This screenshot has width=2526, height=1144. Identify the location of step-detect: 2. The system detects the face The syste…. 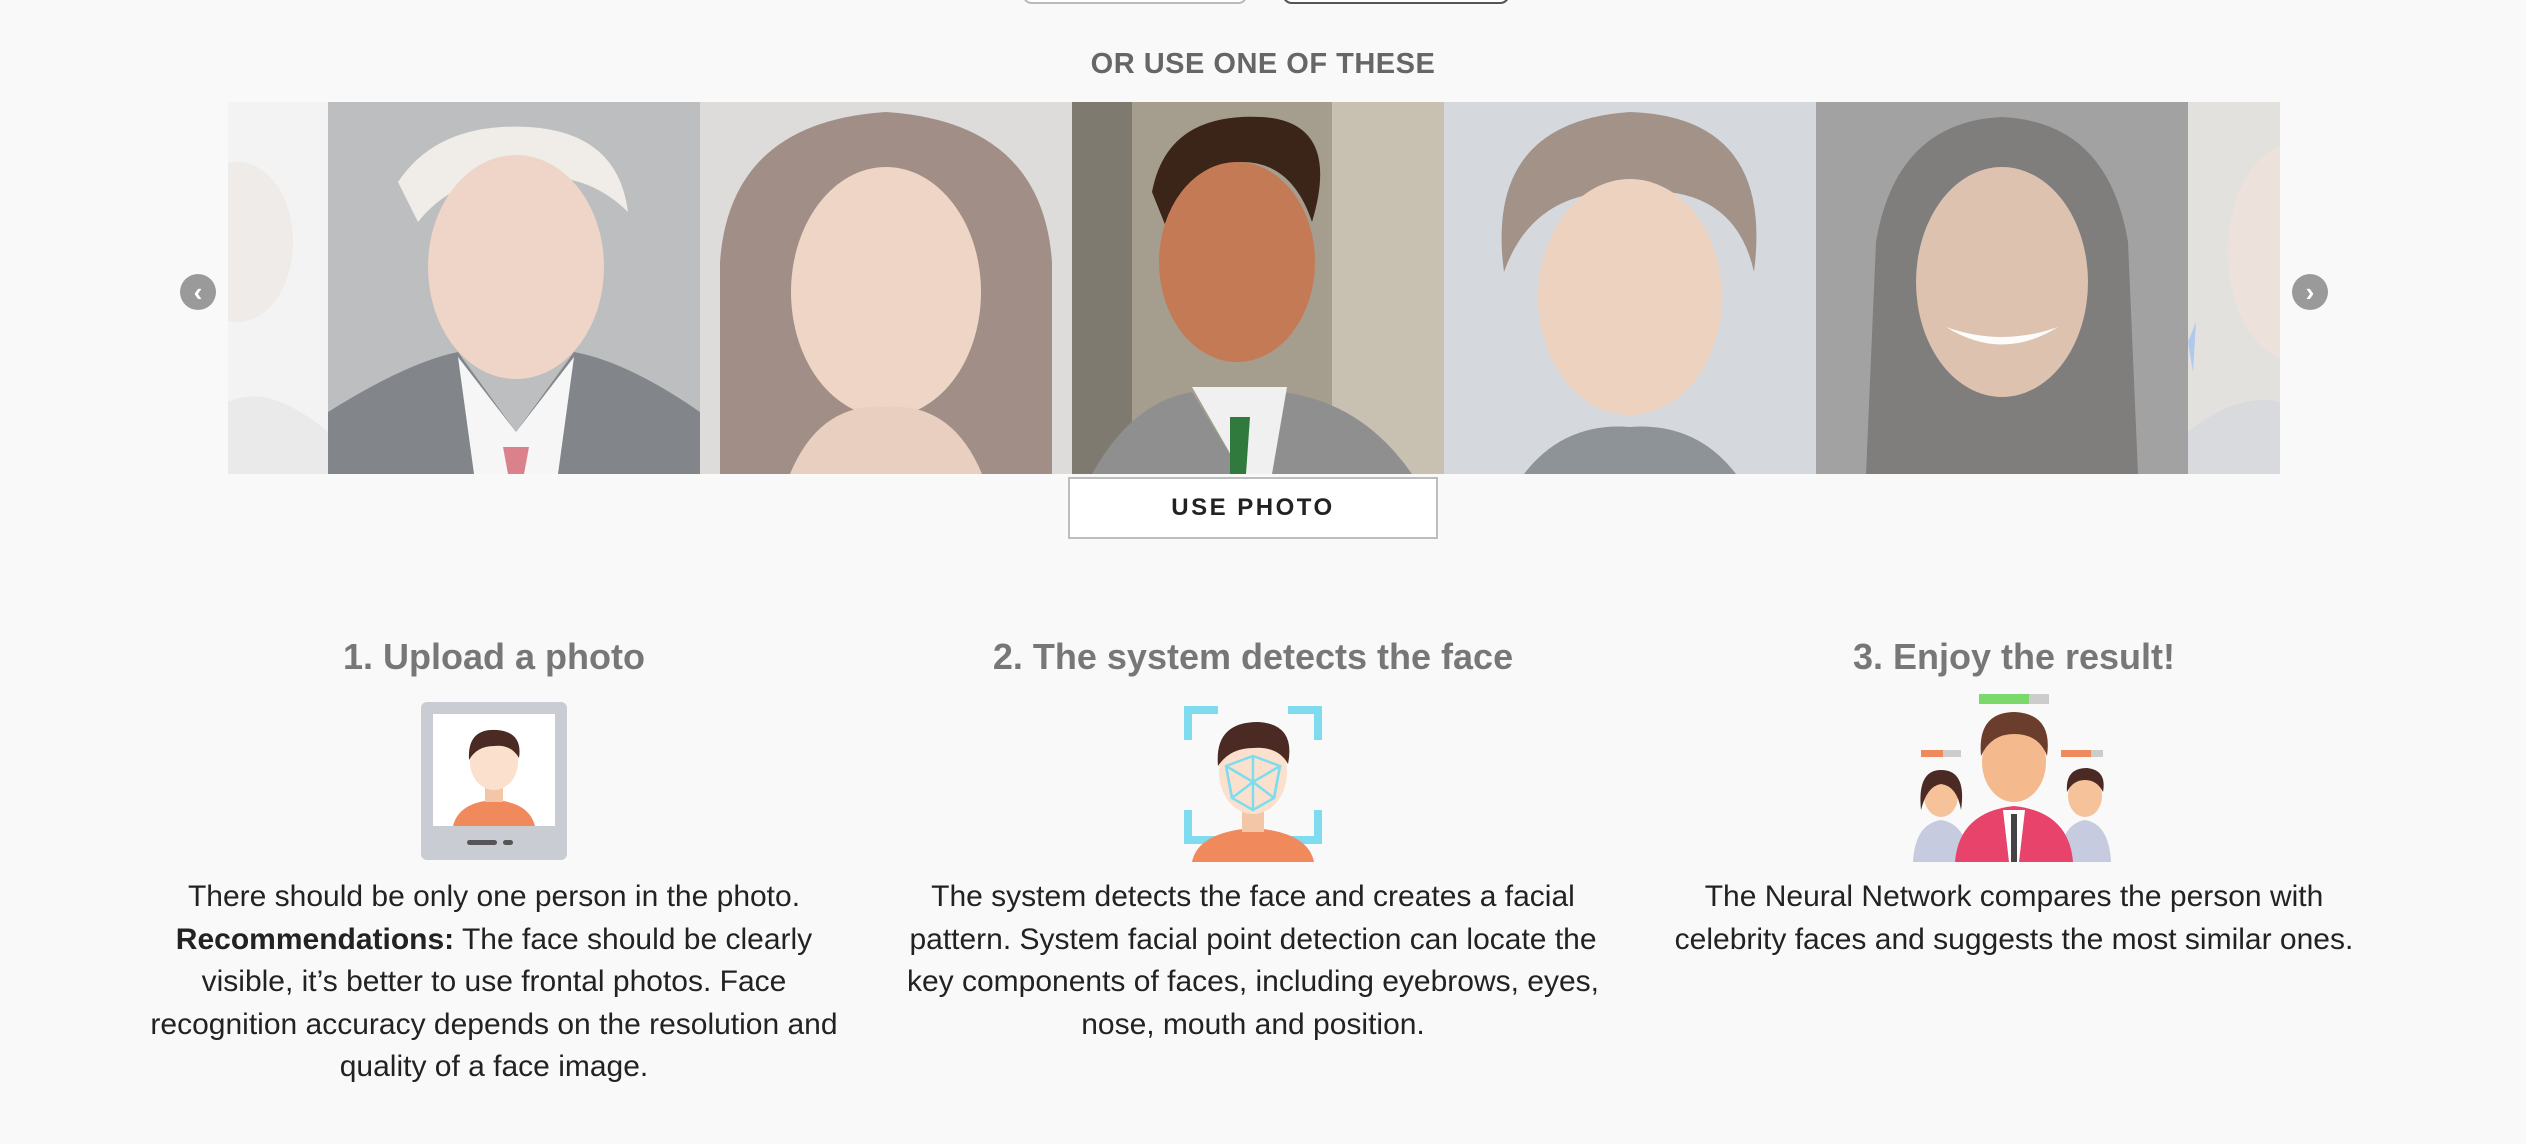
(1253, 841).